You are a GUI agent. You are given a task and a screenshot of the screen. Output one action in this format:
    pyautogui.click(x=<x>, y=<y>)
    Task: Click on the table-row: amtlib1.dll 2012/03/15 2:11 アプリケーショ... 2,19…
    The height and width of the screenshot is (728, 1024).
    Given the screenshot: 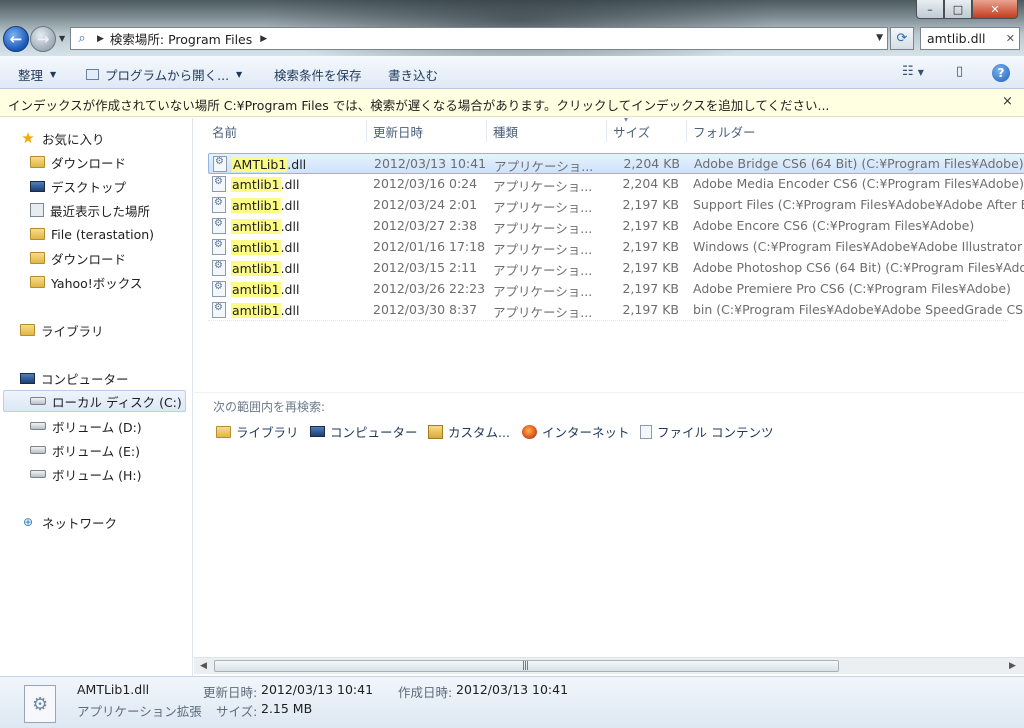 What is the action you would take?
    pyautogui.click(x=616, y=268)
    